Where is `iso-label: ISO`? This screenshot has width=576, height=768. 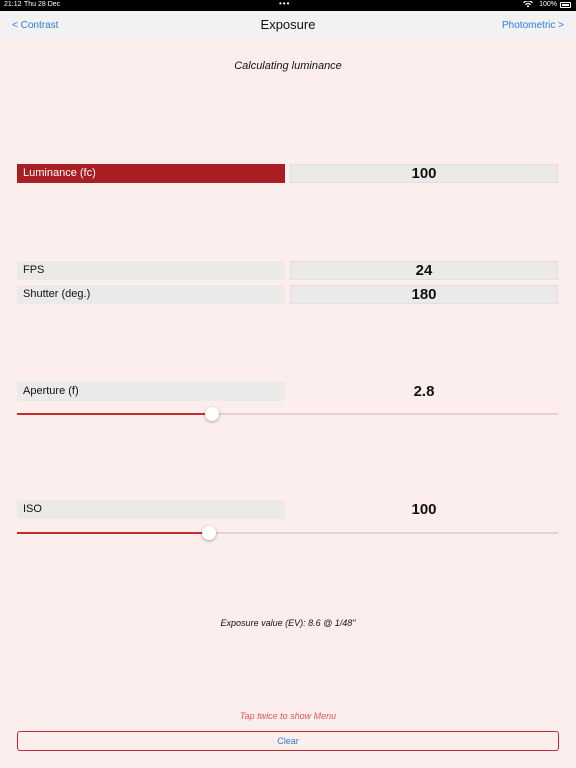 iso-label: ISO is located at coordinates (151, 509).